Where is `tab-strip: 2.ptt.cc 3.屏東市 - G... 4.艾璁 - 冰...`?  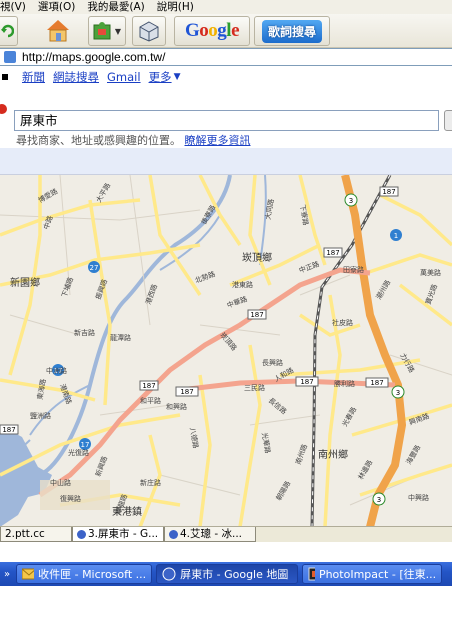
tab-strip: 2.ptt.cc 3.屏東市 - G... 4.艾璁 - 冰... is located at coordinates (226, 534).